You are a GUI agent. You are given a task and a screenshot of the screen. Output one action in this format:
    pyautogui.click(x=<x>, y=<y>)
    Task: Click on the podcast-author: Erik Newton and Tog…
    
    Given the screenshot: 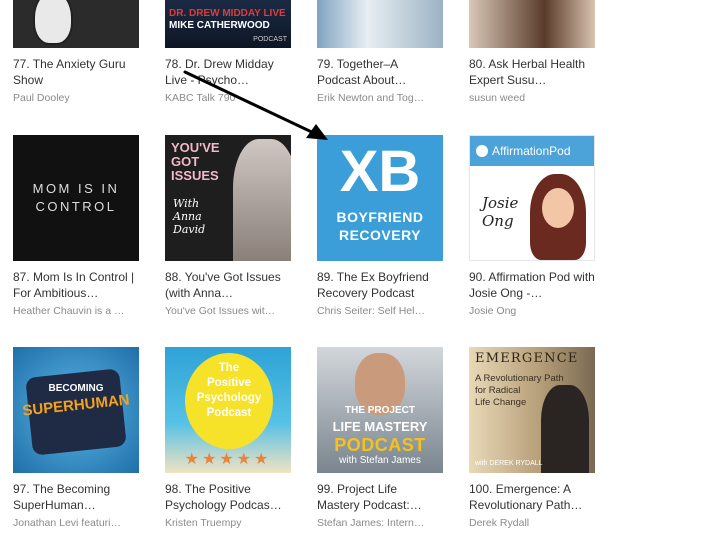 What is the action you would take?
    pyautogui.click(x=371, y=98)
    